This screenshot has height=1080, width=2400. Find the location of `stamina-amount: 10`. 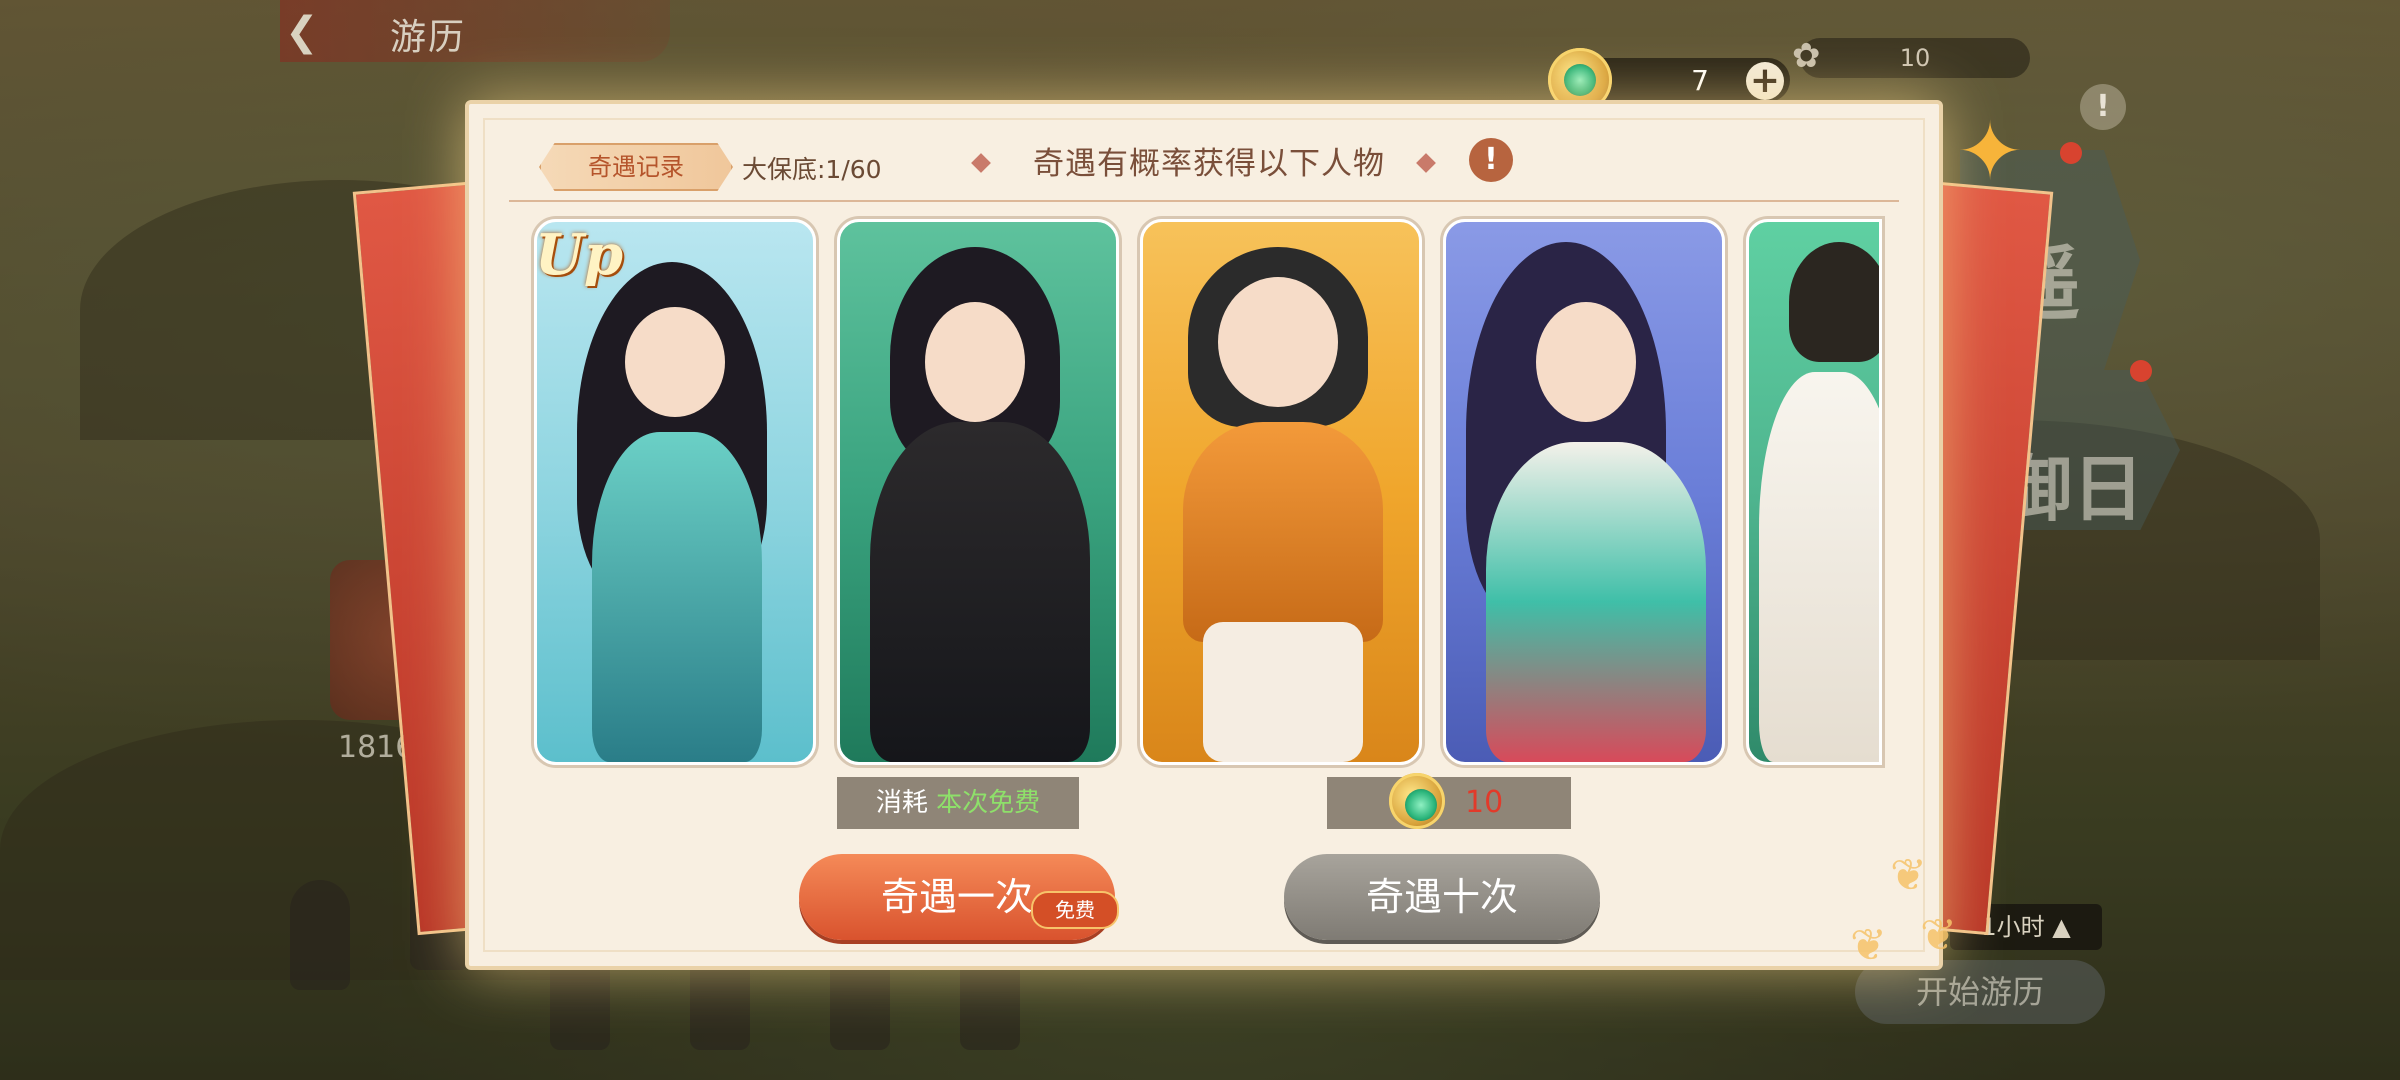

stamina-amount: 10 is located at coordinates (1915, 58).